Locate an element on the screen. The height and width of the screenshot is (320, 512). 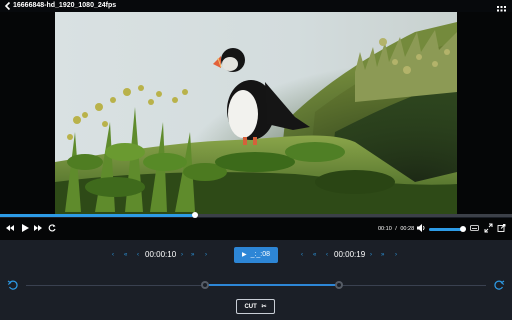
volume-slider-thumb is located at coordinates (463, 229).